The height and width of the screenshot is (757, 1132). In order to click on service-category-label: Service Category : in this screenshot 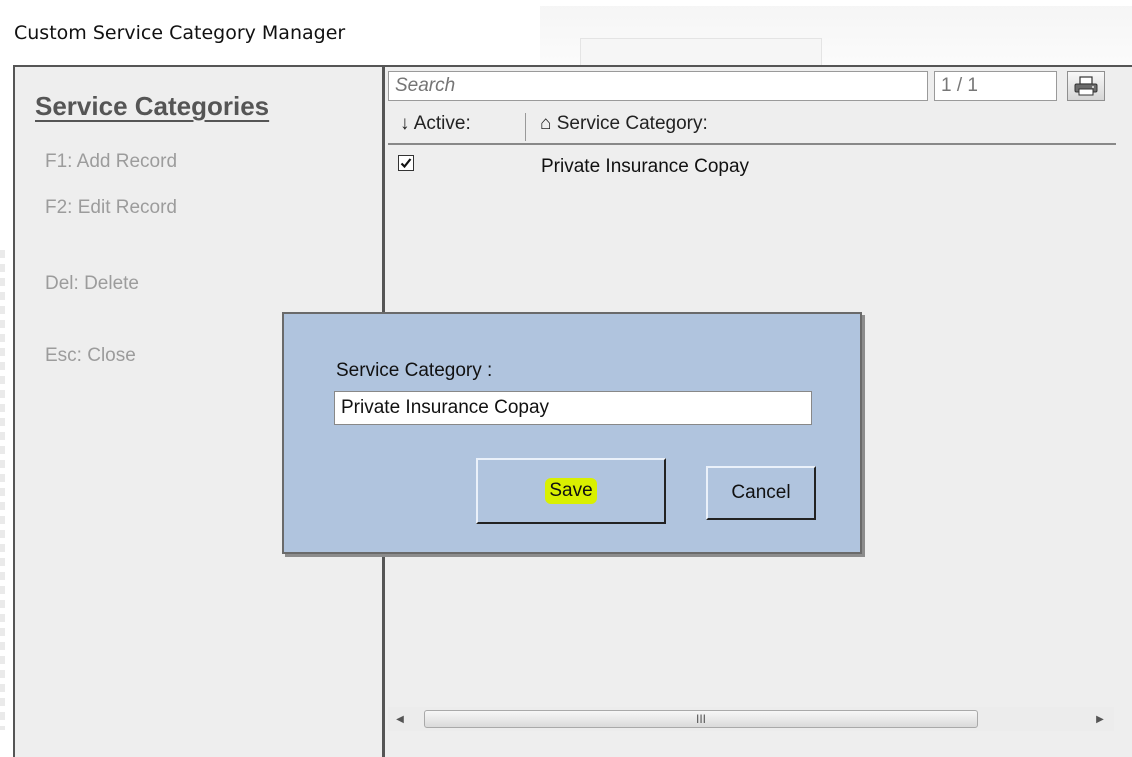, I will do `click(414, 370)`.